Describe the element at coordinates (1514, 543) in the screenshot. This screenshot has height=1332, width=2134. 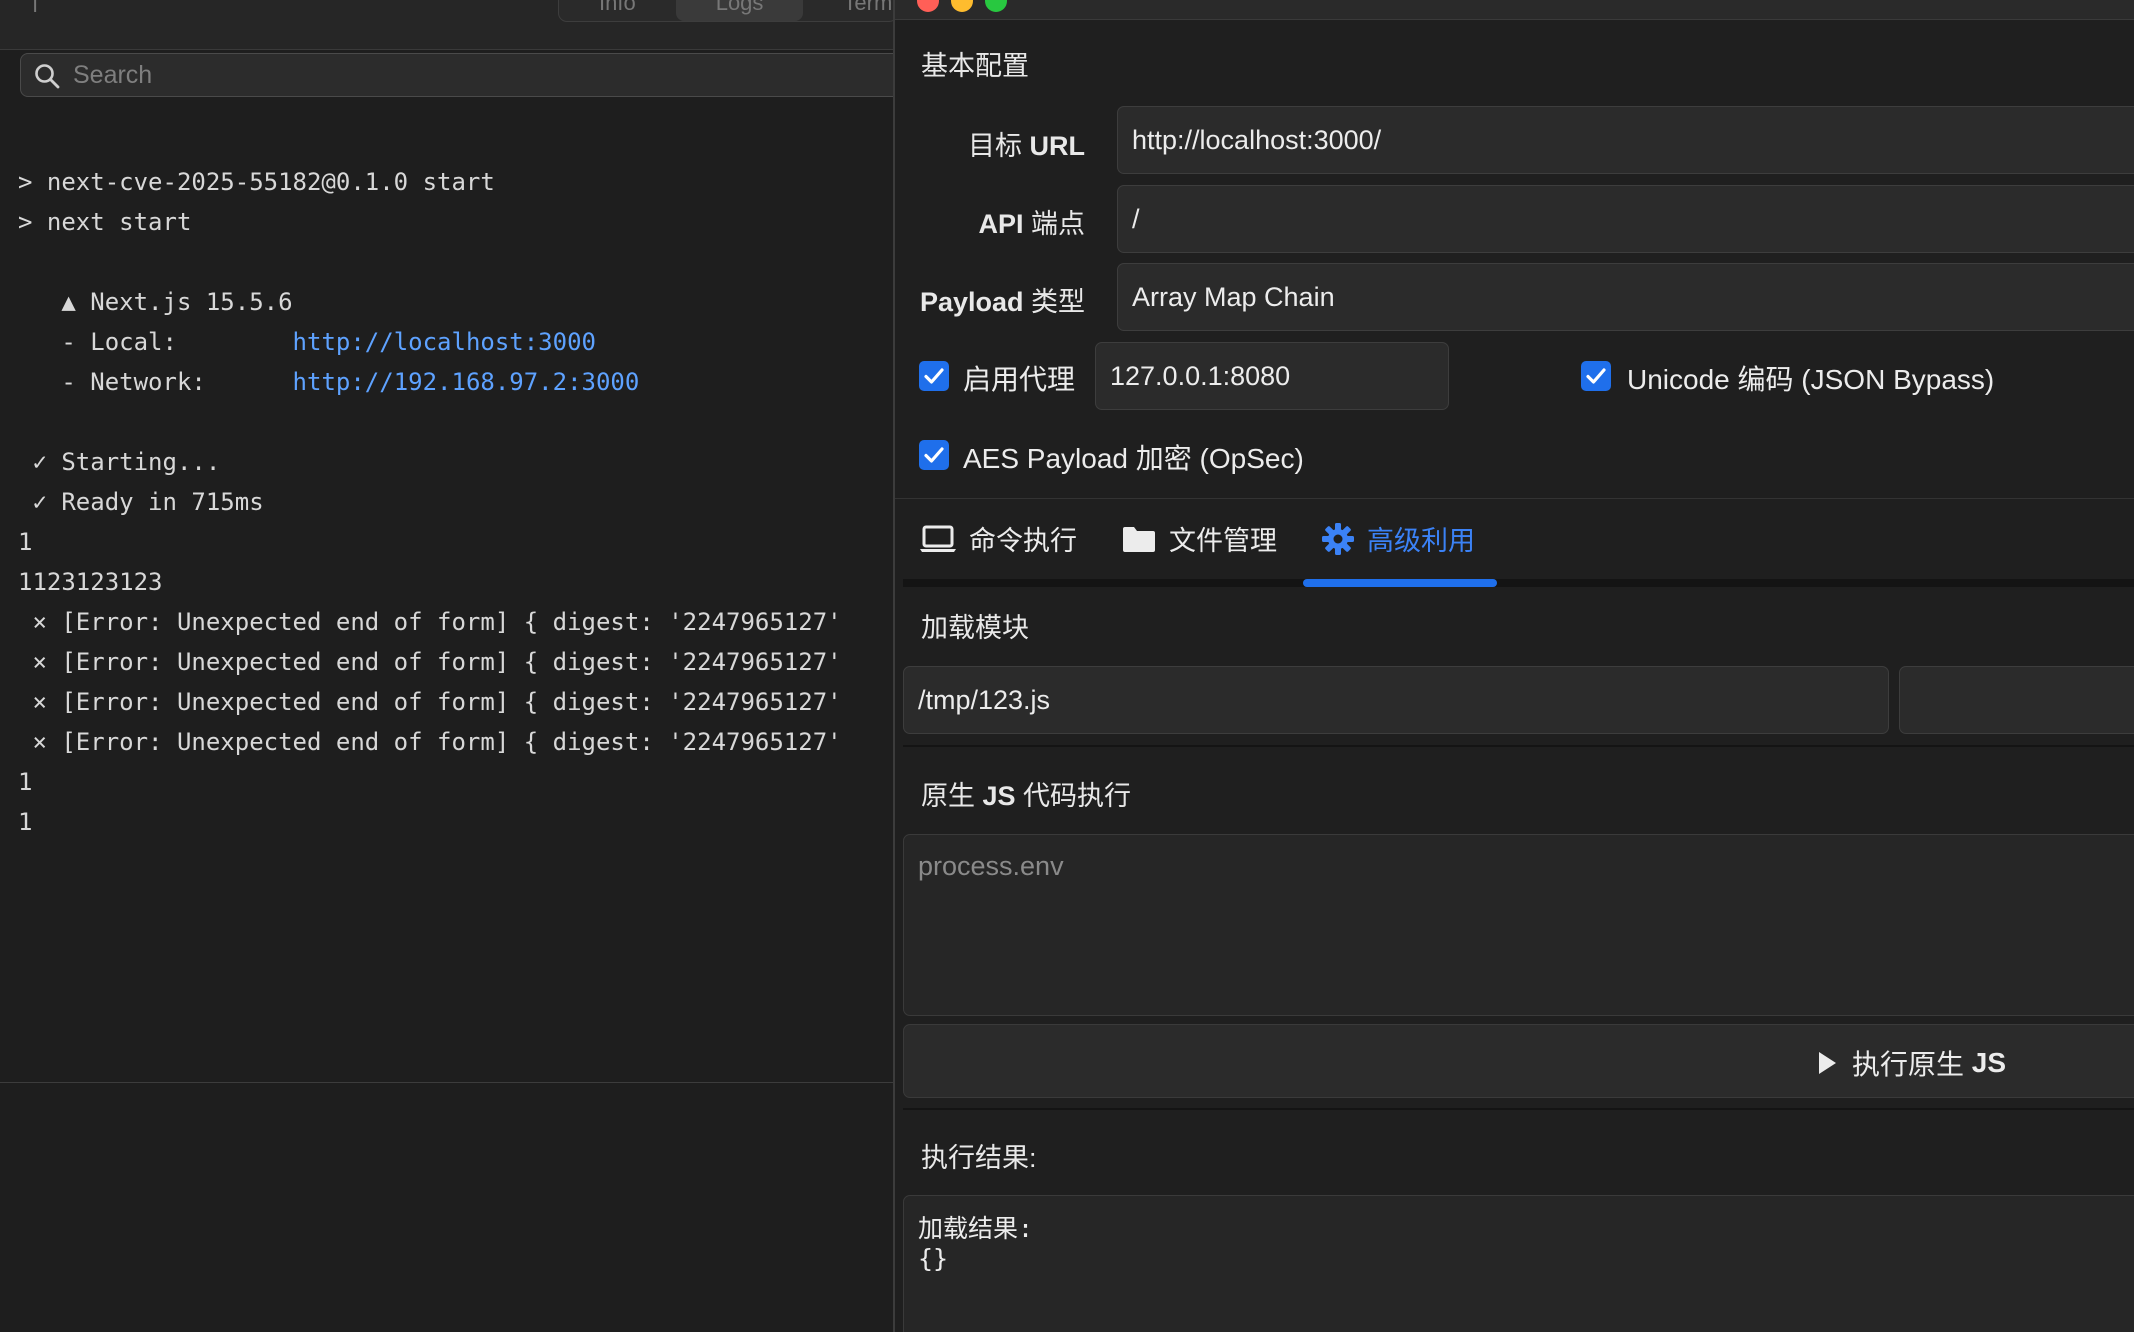
I see `mode-tabs: 命令执行 文件管理 高级利用` at that location.